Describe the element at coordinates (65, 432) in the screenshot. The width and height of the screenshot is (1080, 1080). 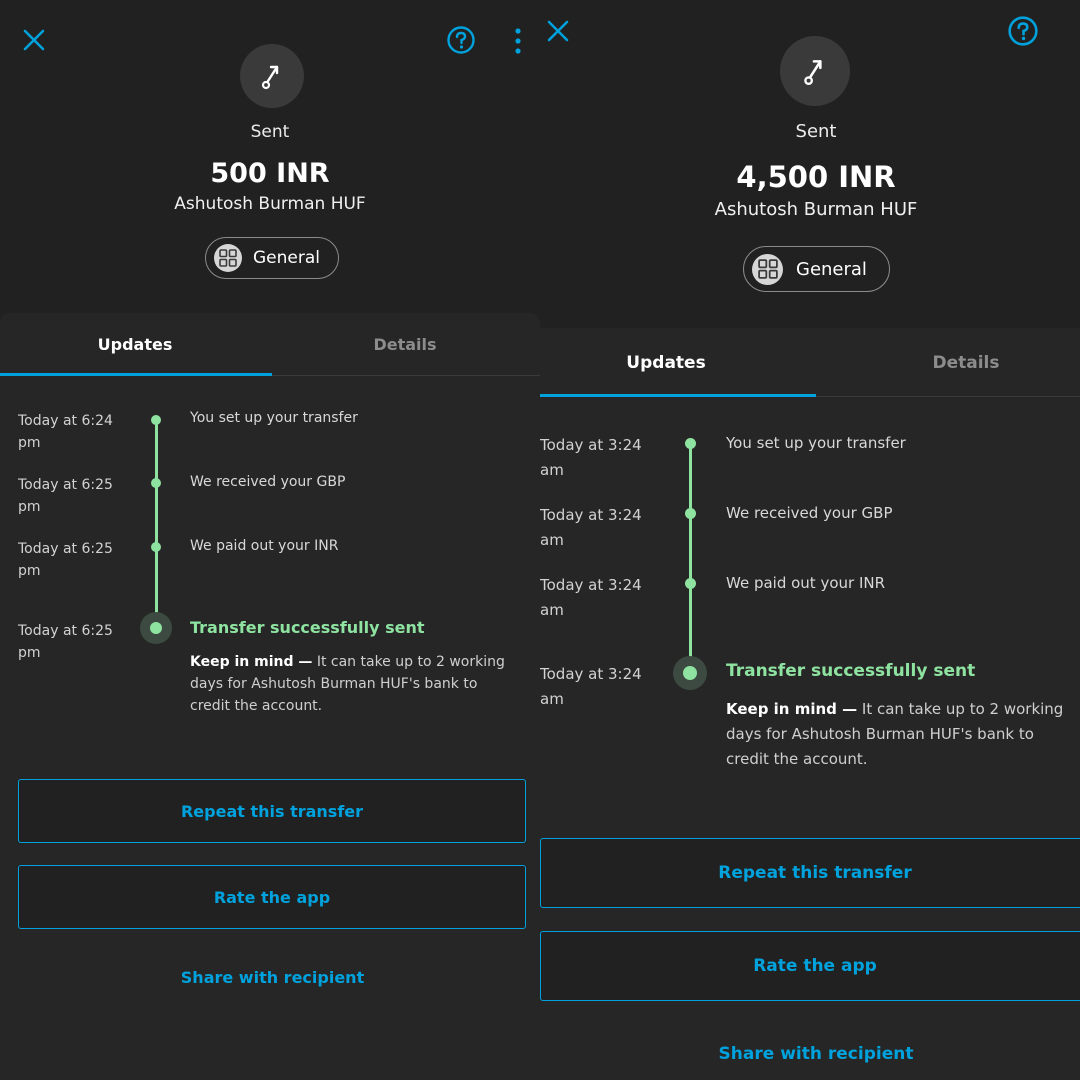
I see `timeline-time: Today at 6:24 pm` at that location.